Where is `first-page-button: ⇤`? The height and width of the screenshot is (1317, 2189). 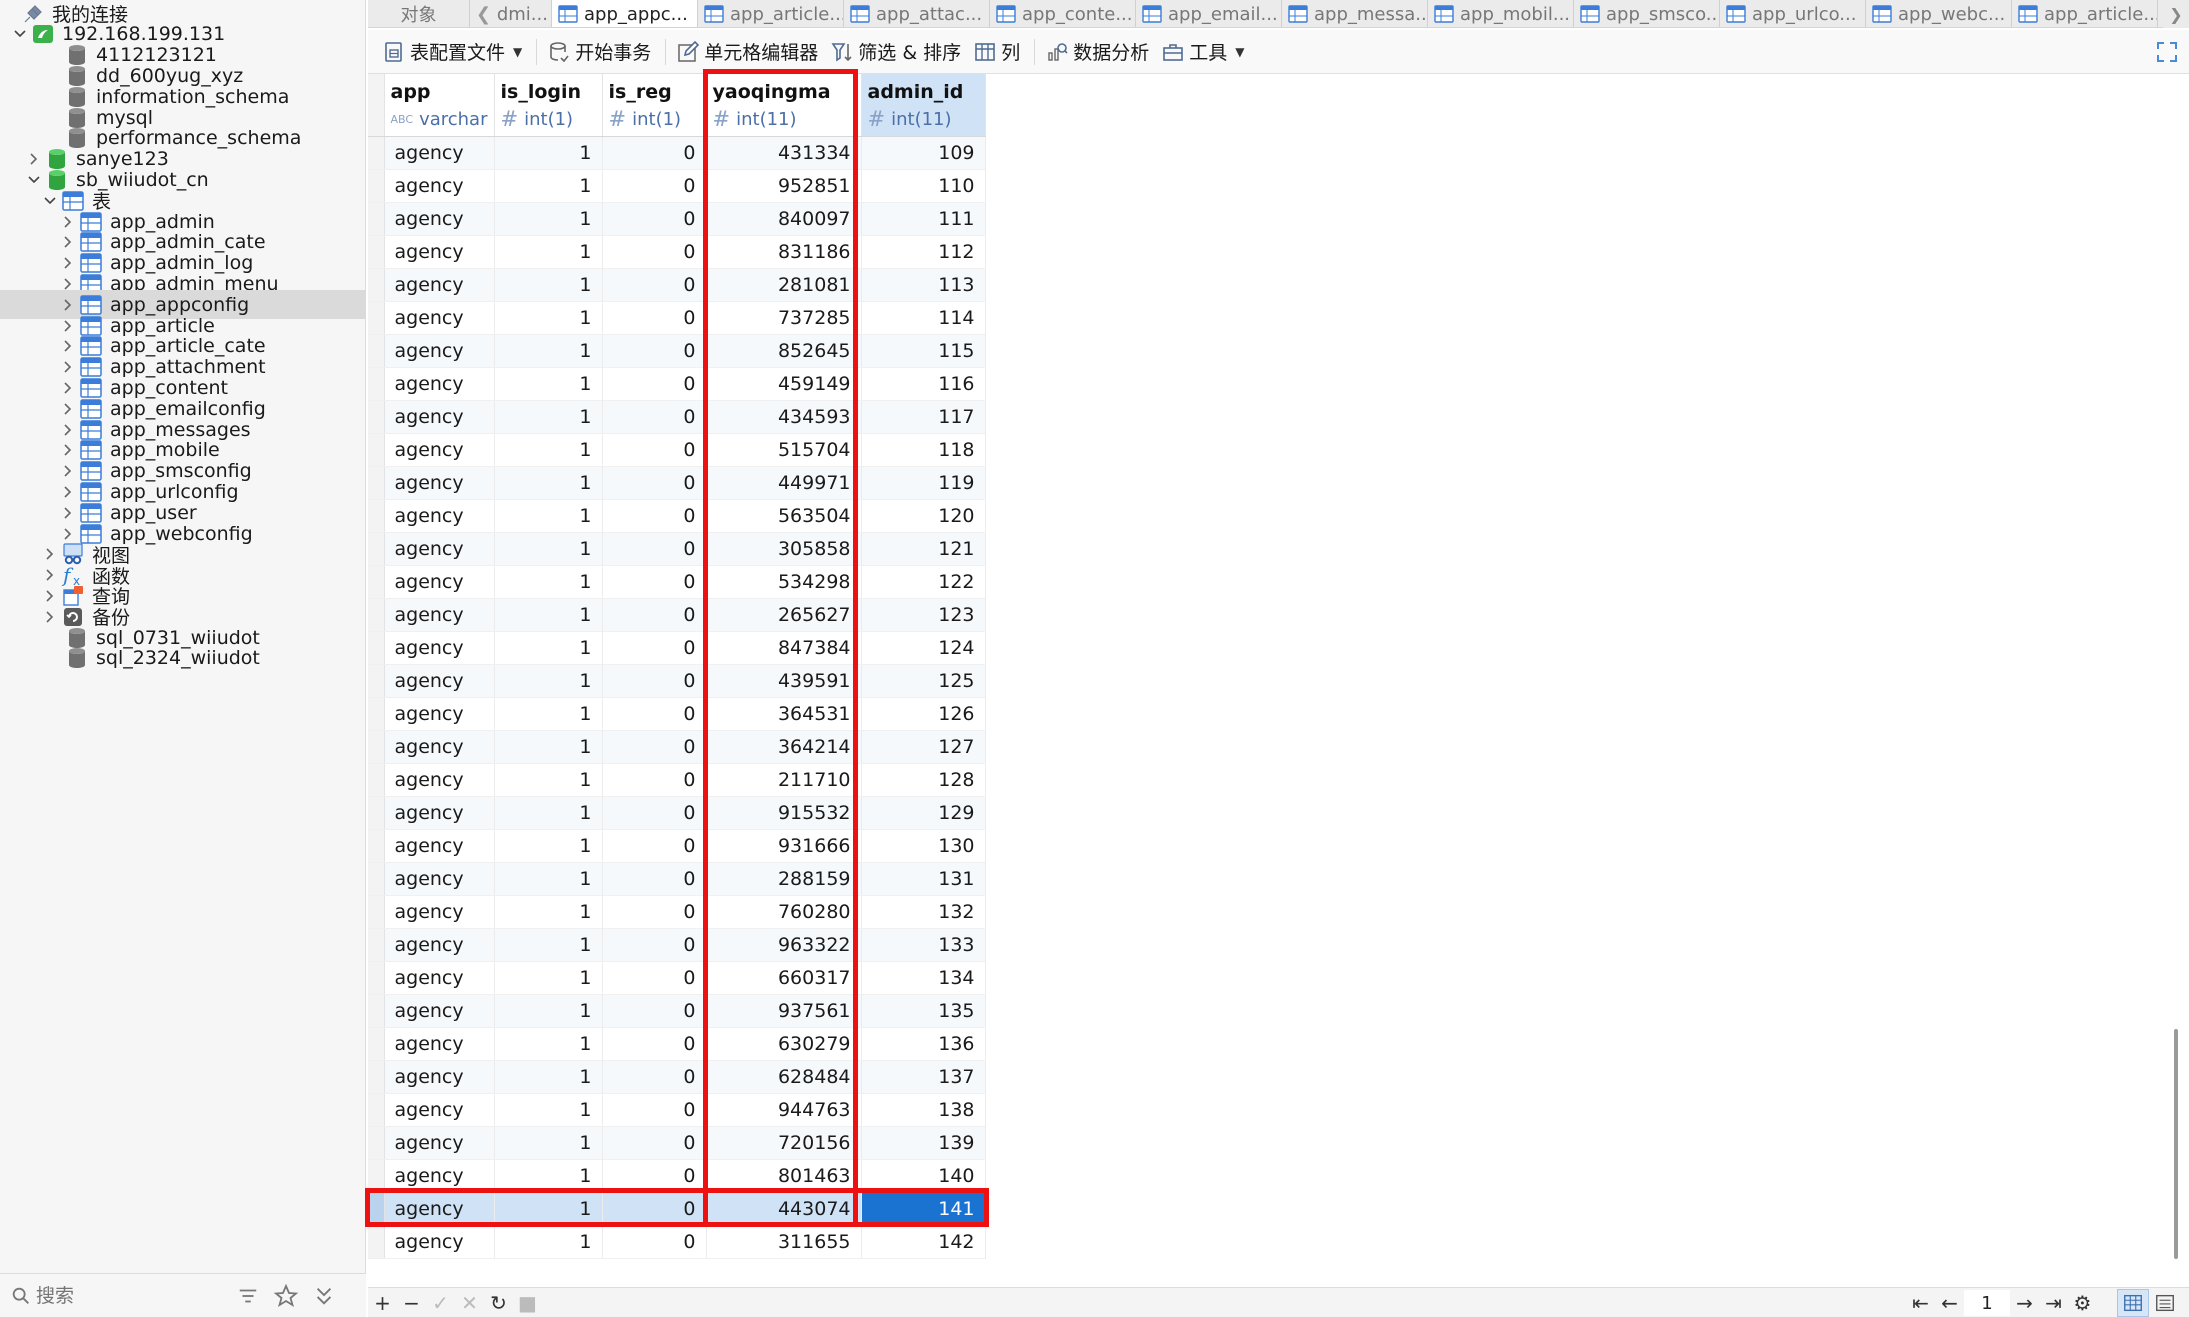
first-page-button: ⇤ is located at coordinates (1920, 1303).